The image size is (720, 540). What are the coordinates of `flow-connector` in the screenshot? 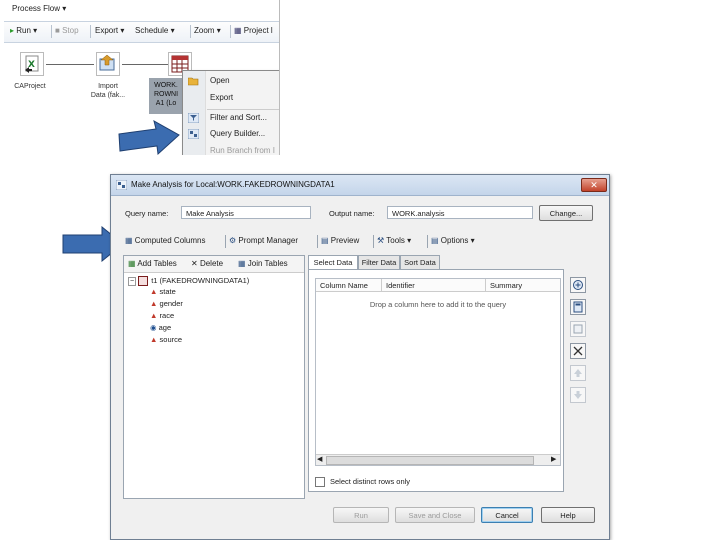 It's located at (145, 64).